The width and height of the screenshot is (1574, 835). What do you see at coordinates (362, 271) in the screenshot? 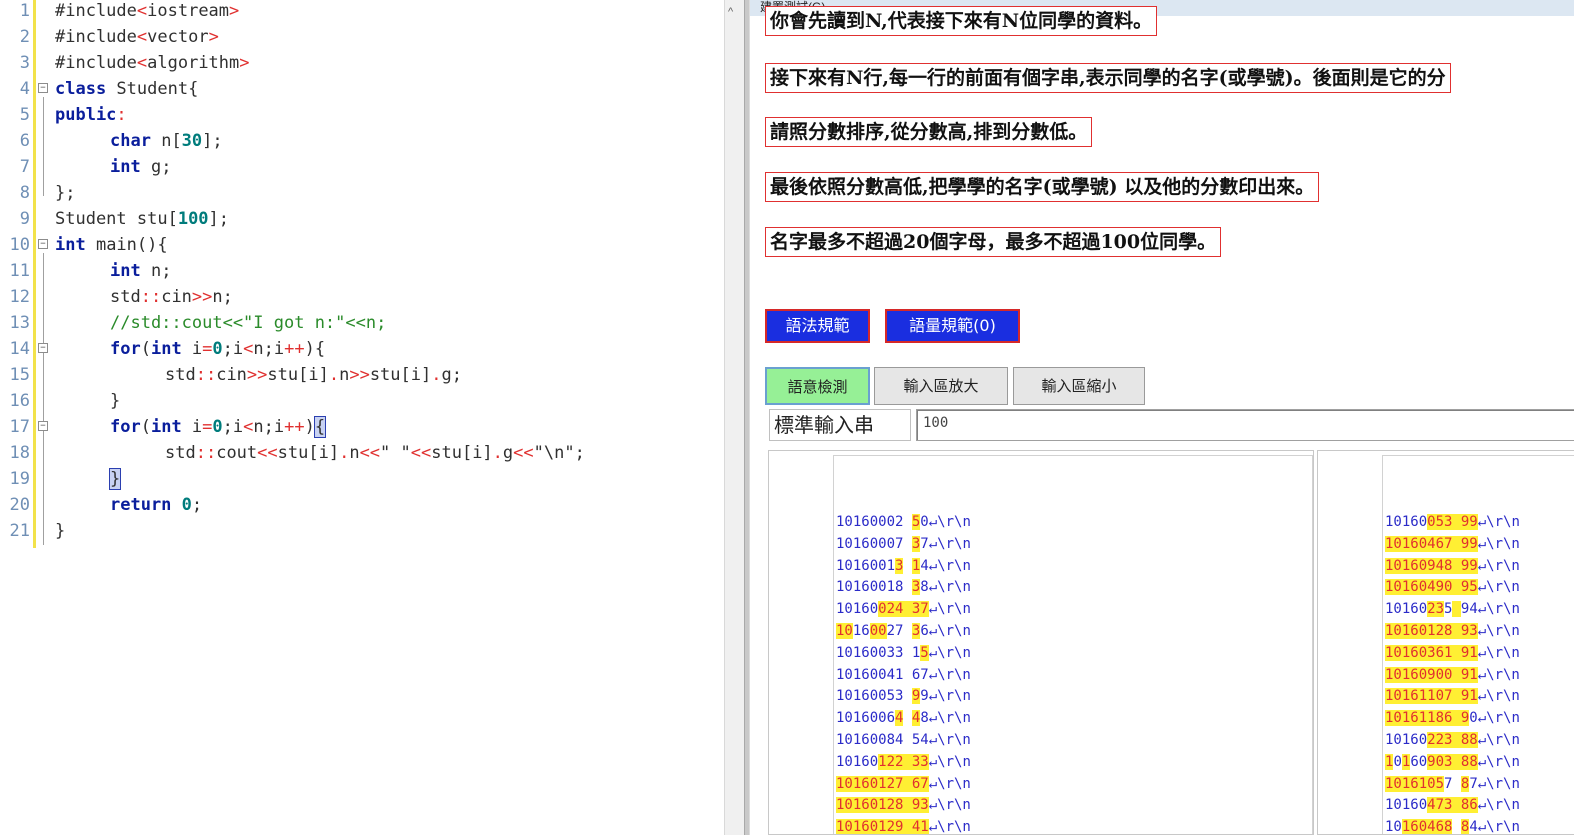
I see `code-line: 11 int n;` at bounding box center [362, 271].